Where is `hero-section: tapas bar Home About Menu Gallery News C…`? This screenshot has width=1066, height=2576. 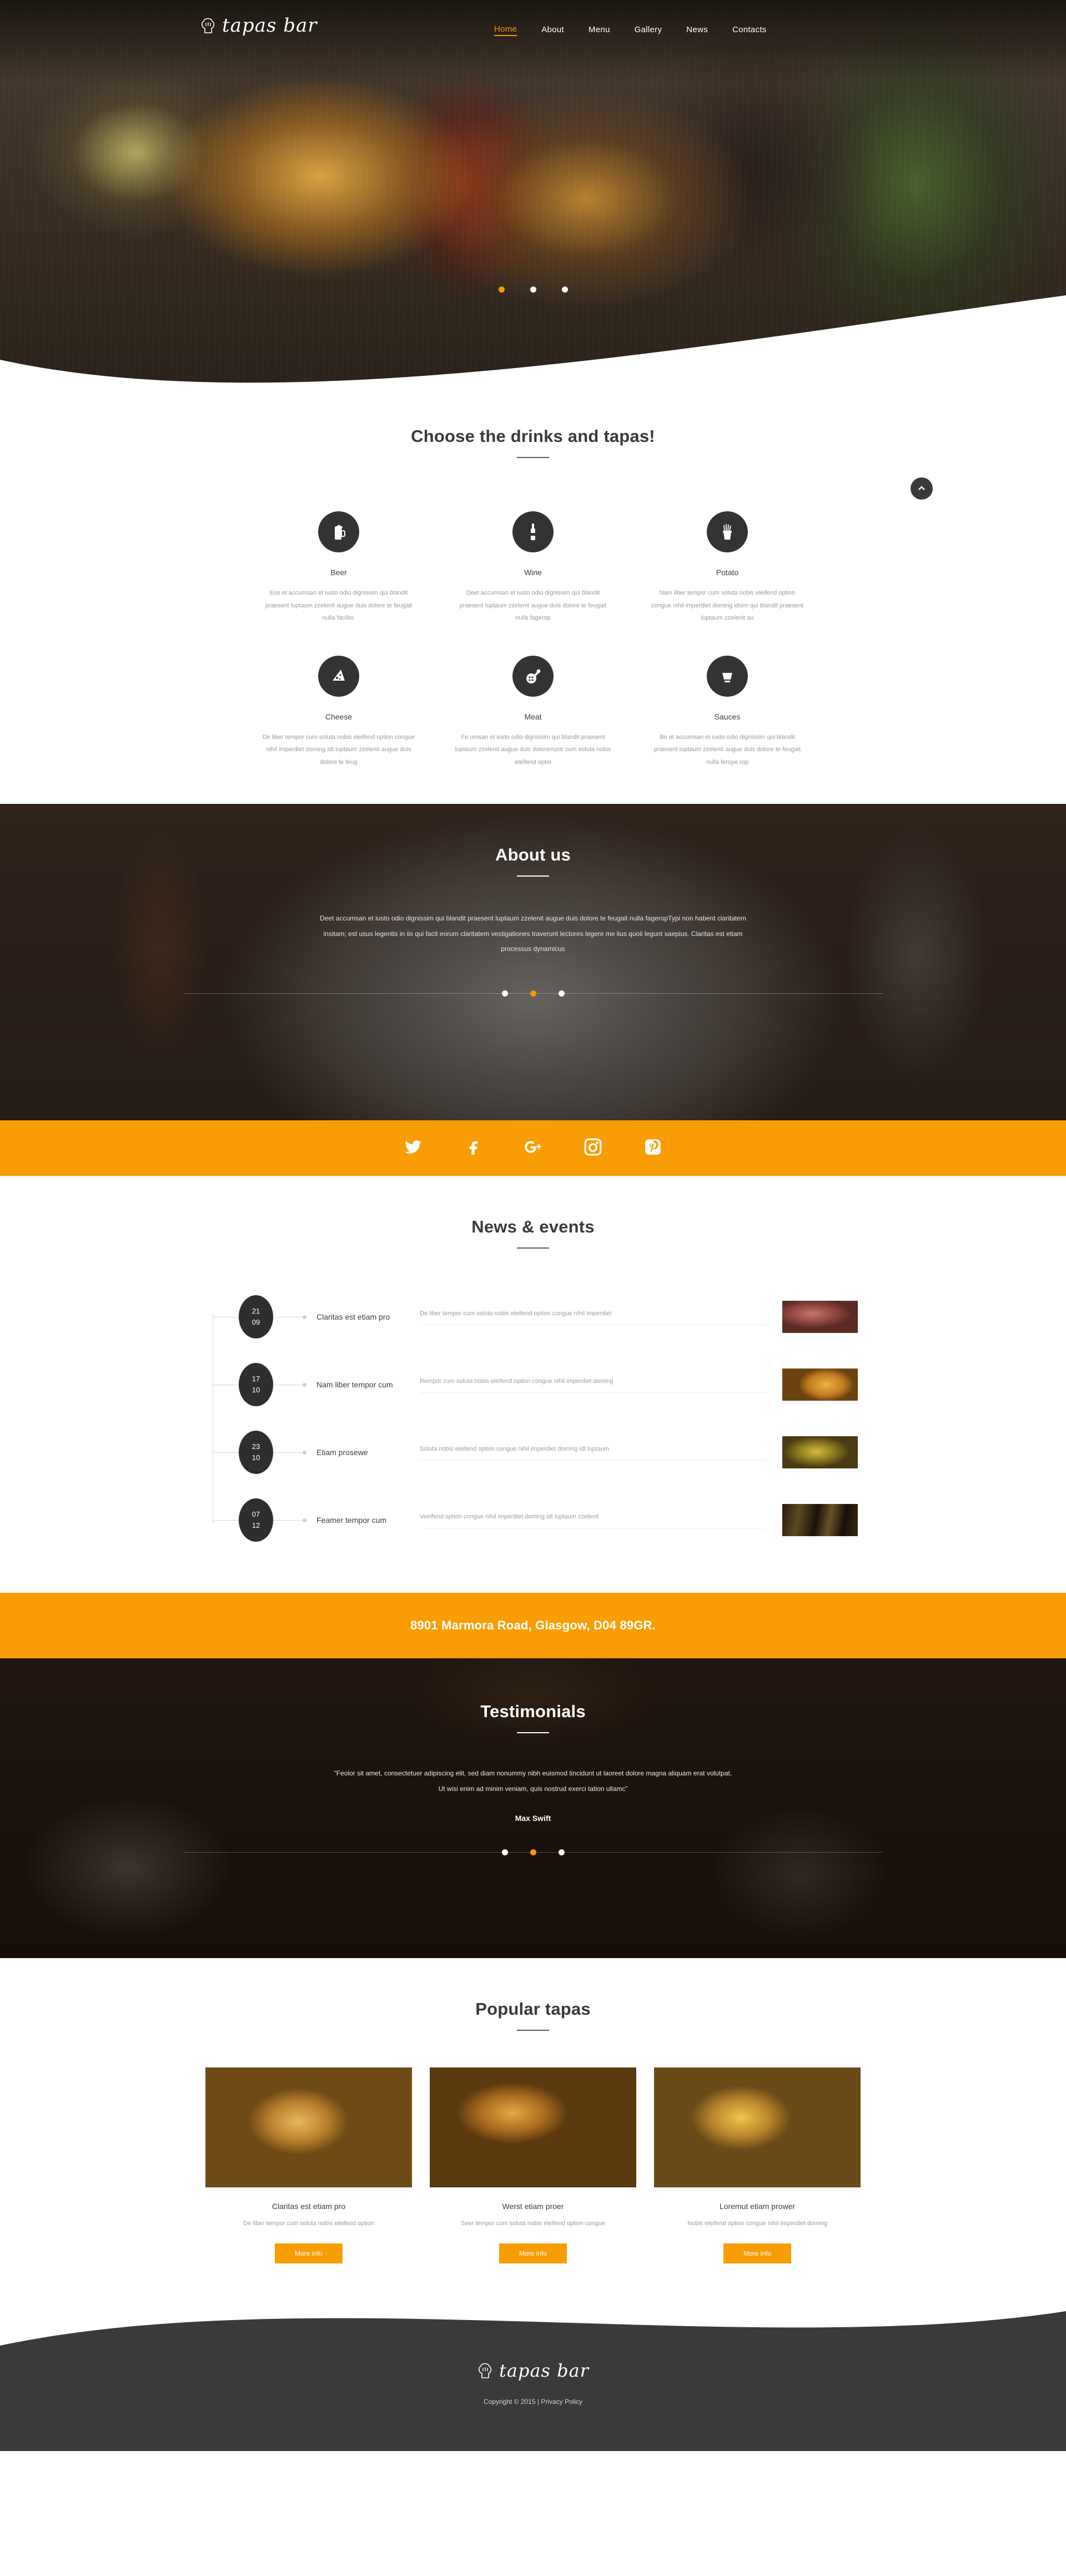
hero-section: tapas bar Home About Menu Gallery News C… is located at coordinates (533, 191).